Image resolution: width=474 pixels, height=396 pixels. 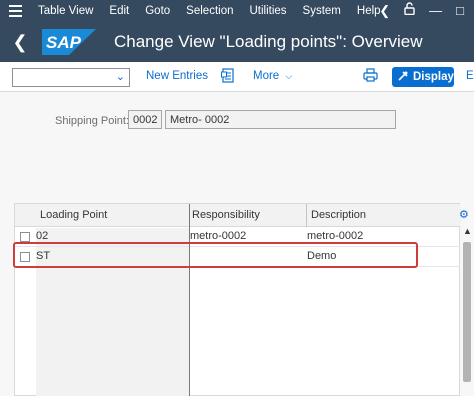 What do you see at coordinates (189, 300) in the screenshot?
I see `column-divider-line` at bounding box center [189, 300].